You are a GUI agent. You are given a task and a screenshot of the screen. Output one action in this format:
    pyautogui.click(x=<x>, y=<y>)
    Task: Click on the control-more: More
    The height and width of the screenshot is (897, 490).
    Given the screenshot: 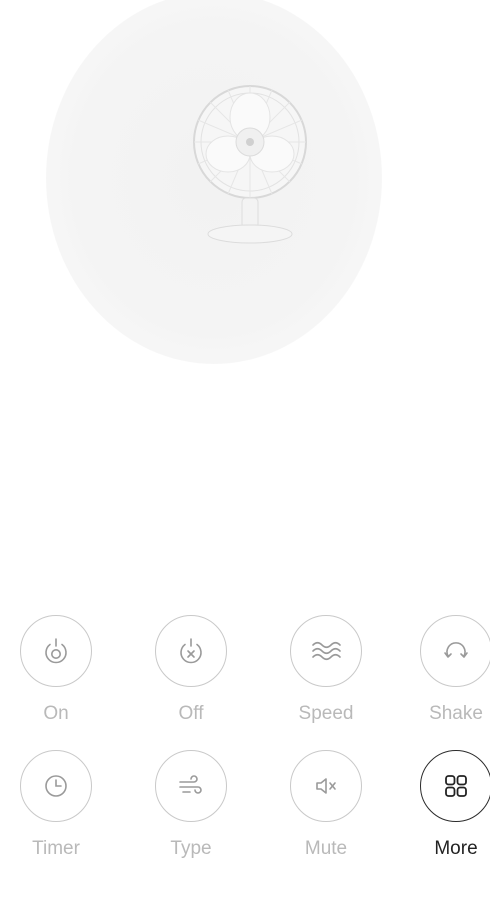 What is the action you would take?
    pyautogui.click(x=446, y=810)
    